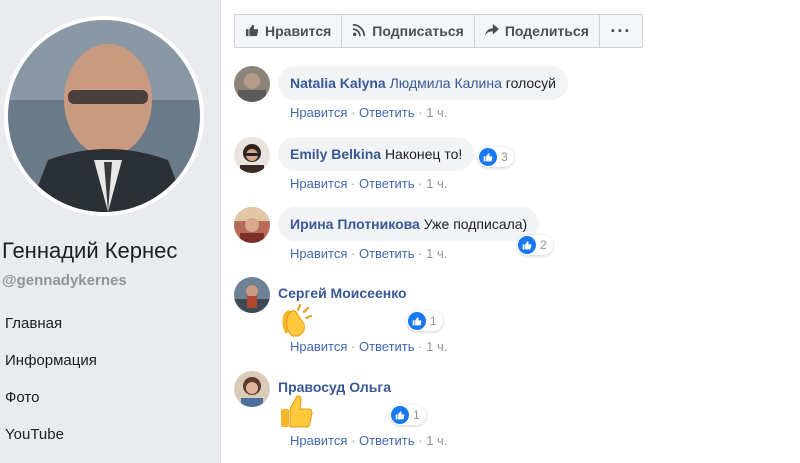 Image resolution: width=800 pixels, height=463 pixels. Describe the element at coordinates (491, 31) in the screenshot. I see `share-arrow-icon` at that location.